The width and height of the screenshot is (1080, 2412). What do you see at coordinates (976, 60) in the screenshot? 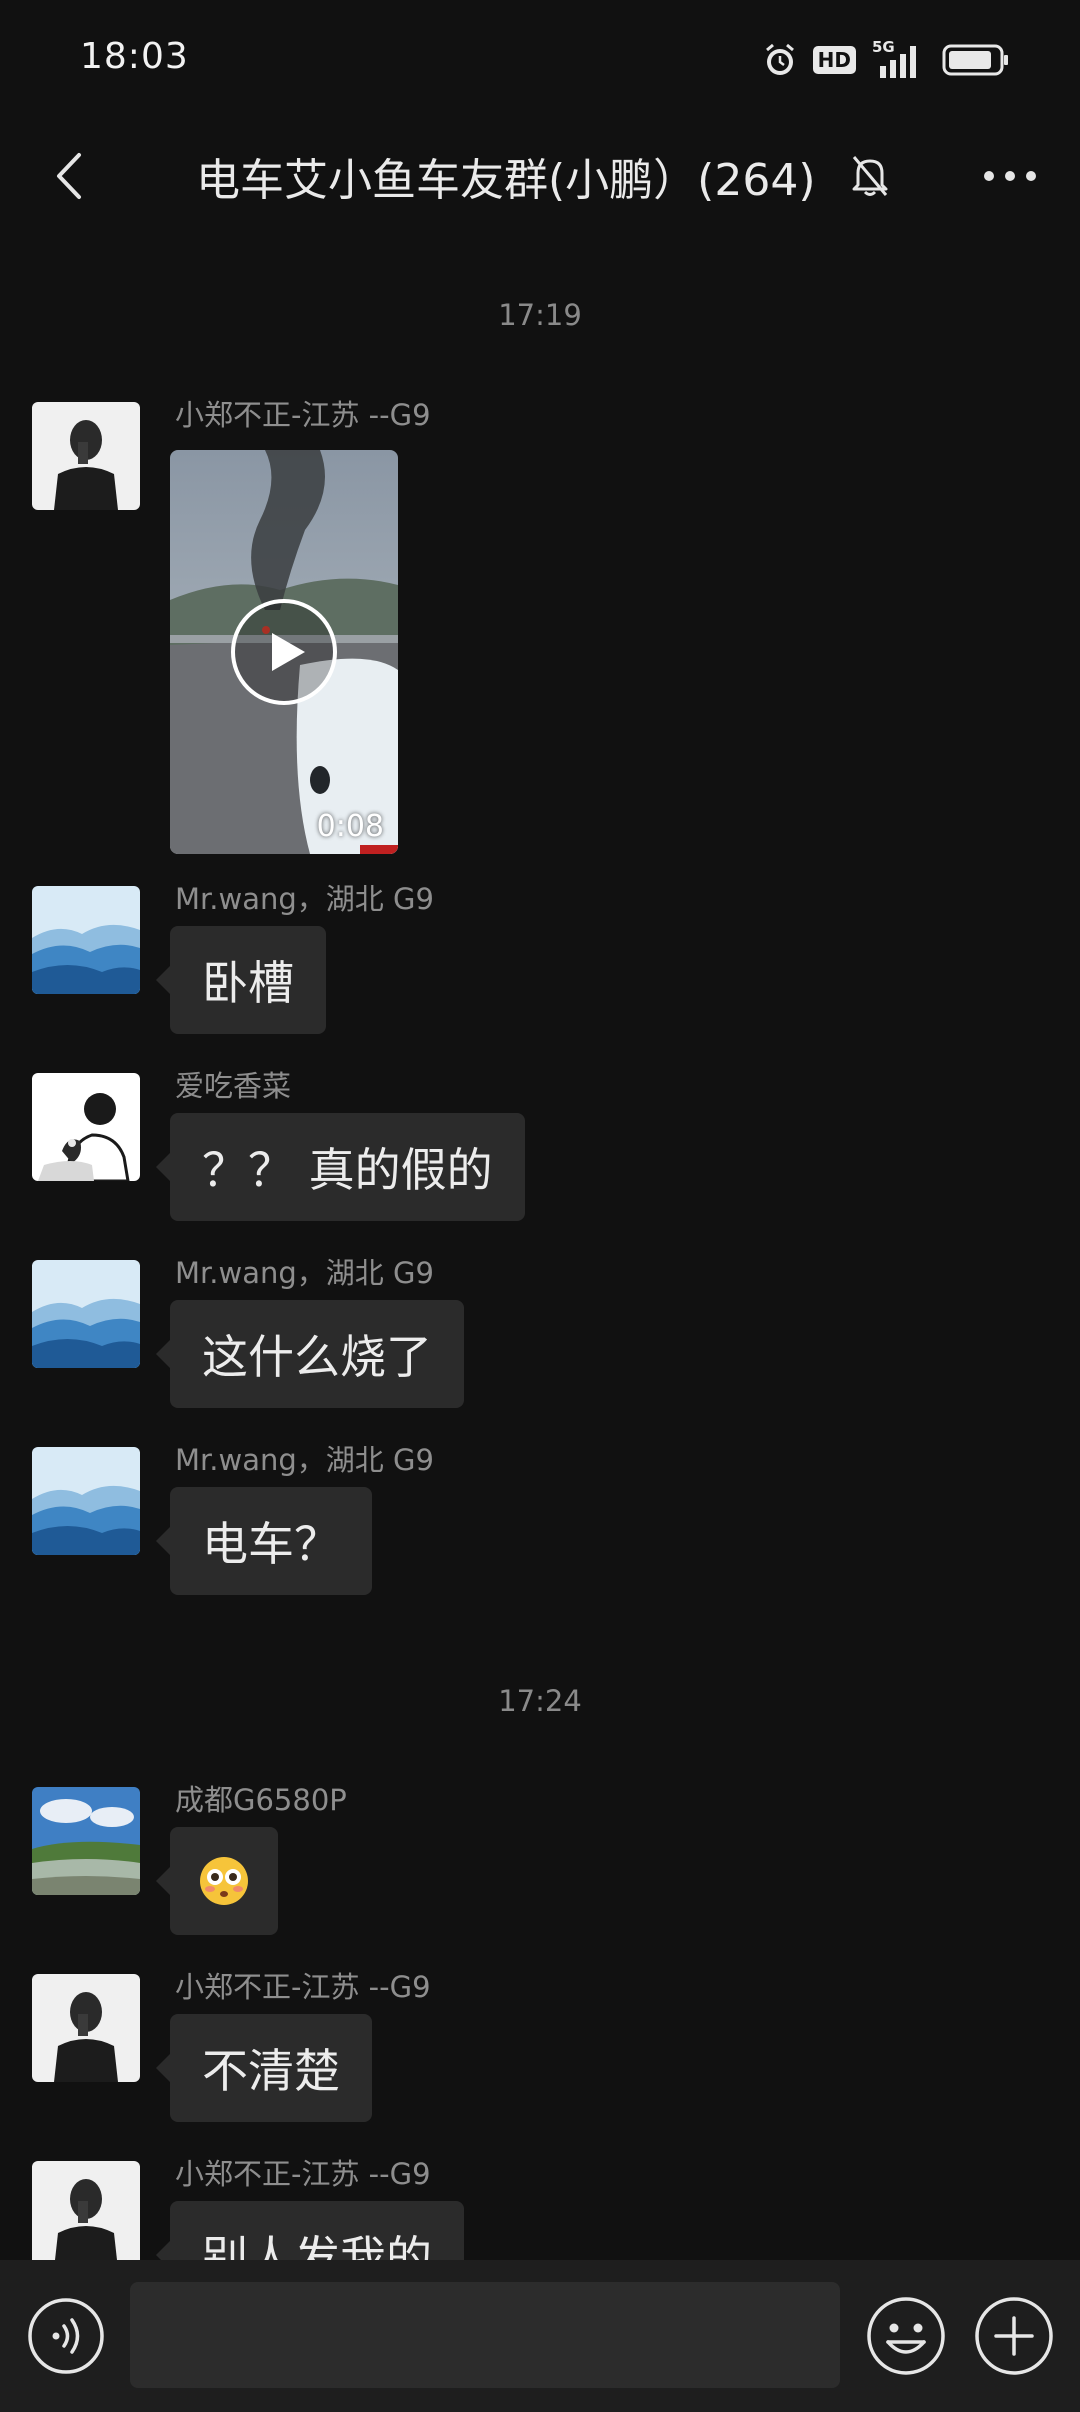
I see `battery-icon` at bounding box center [976, 60].